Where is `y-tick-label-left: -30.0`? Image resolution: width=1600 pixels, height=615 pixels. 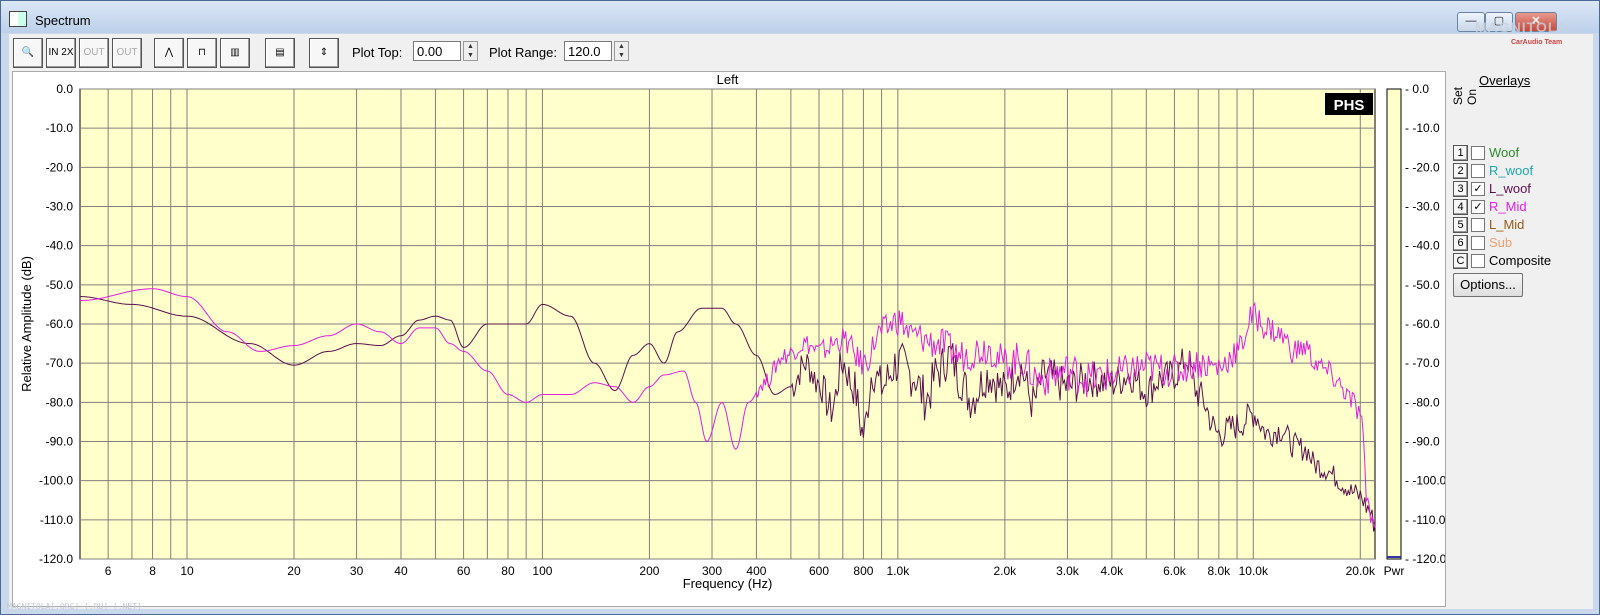
y-tick-label-left: -30.0 is located at coordinates (60, 207).